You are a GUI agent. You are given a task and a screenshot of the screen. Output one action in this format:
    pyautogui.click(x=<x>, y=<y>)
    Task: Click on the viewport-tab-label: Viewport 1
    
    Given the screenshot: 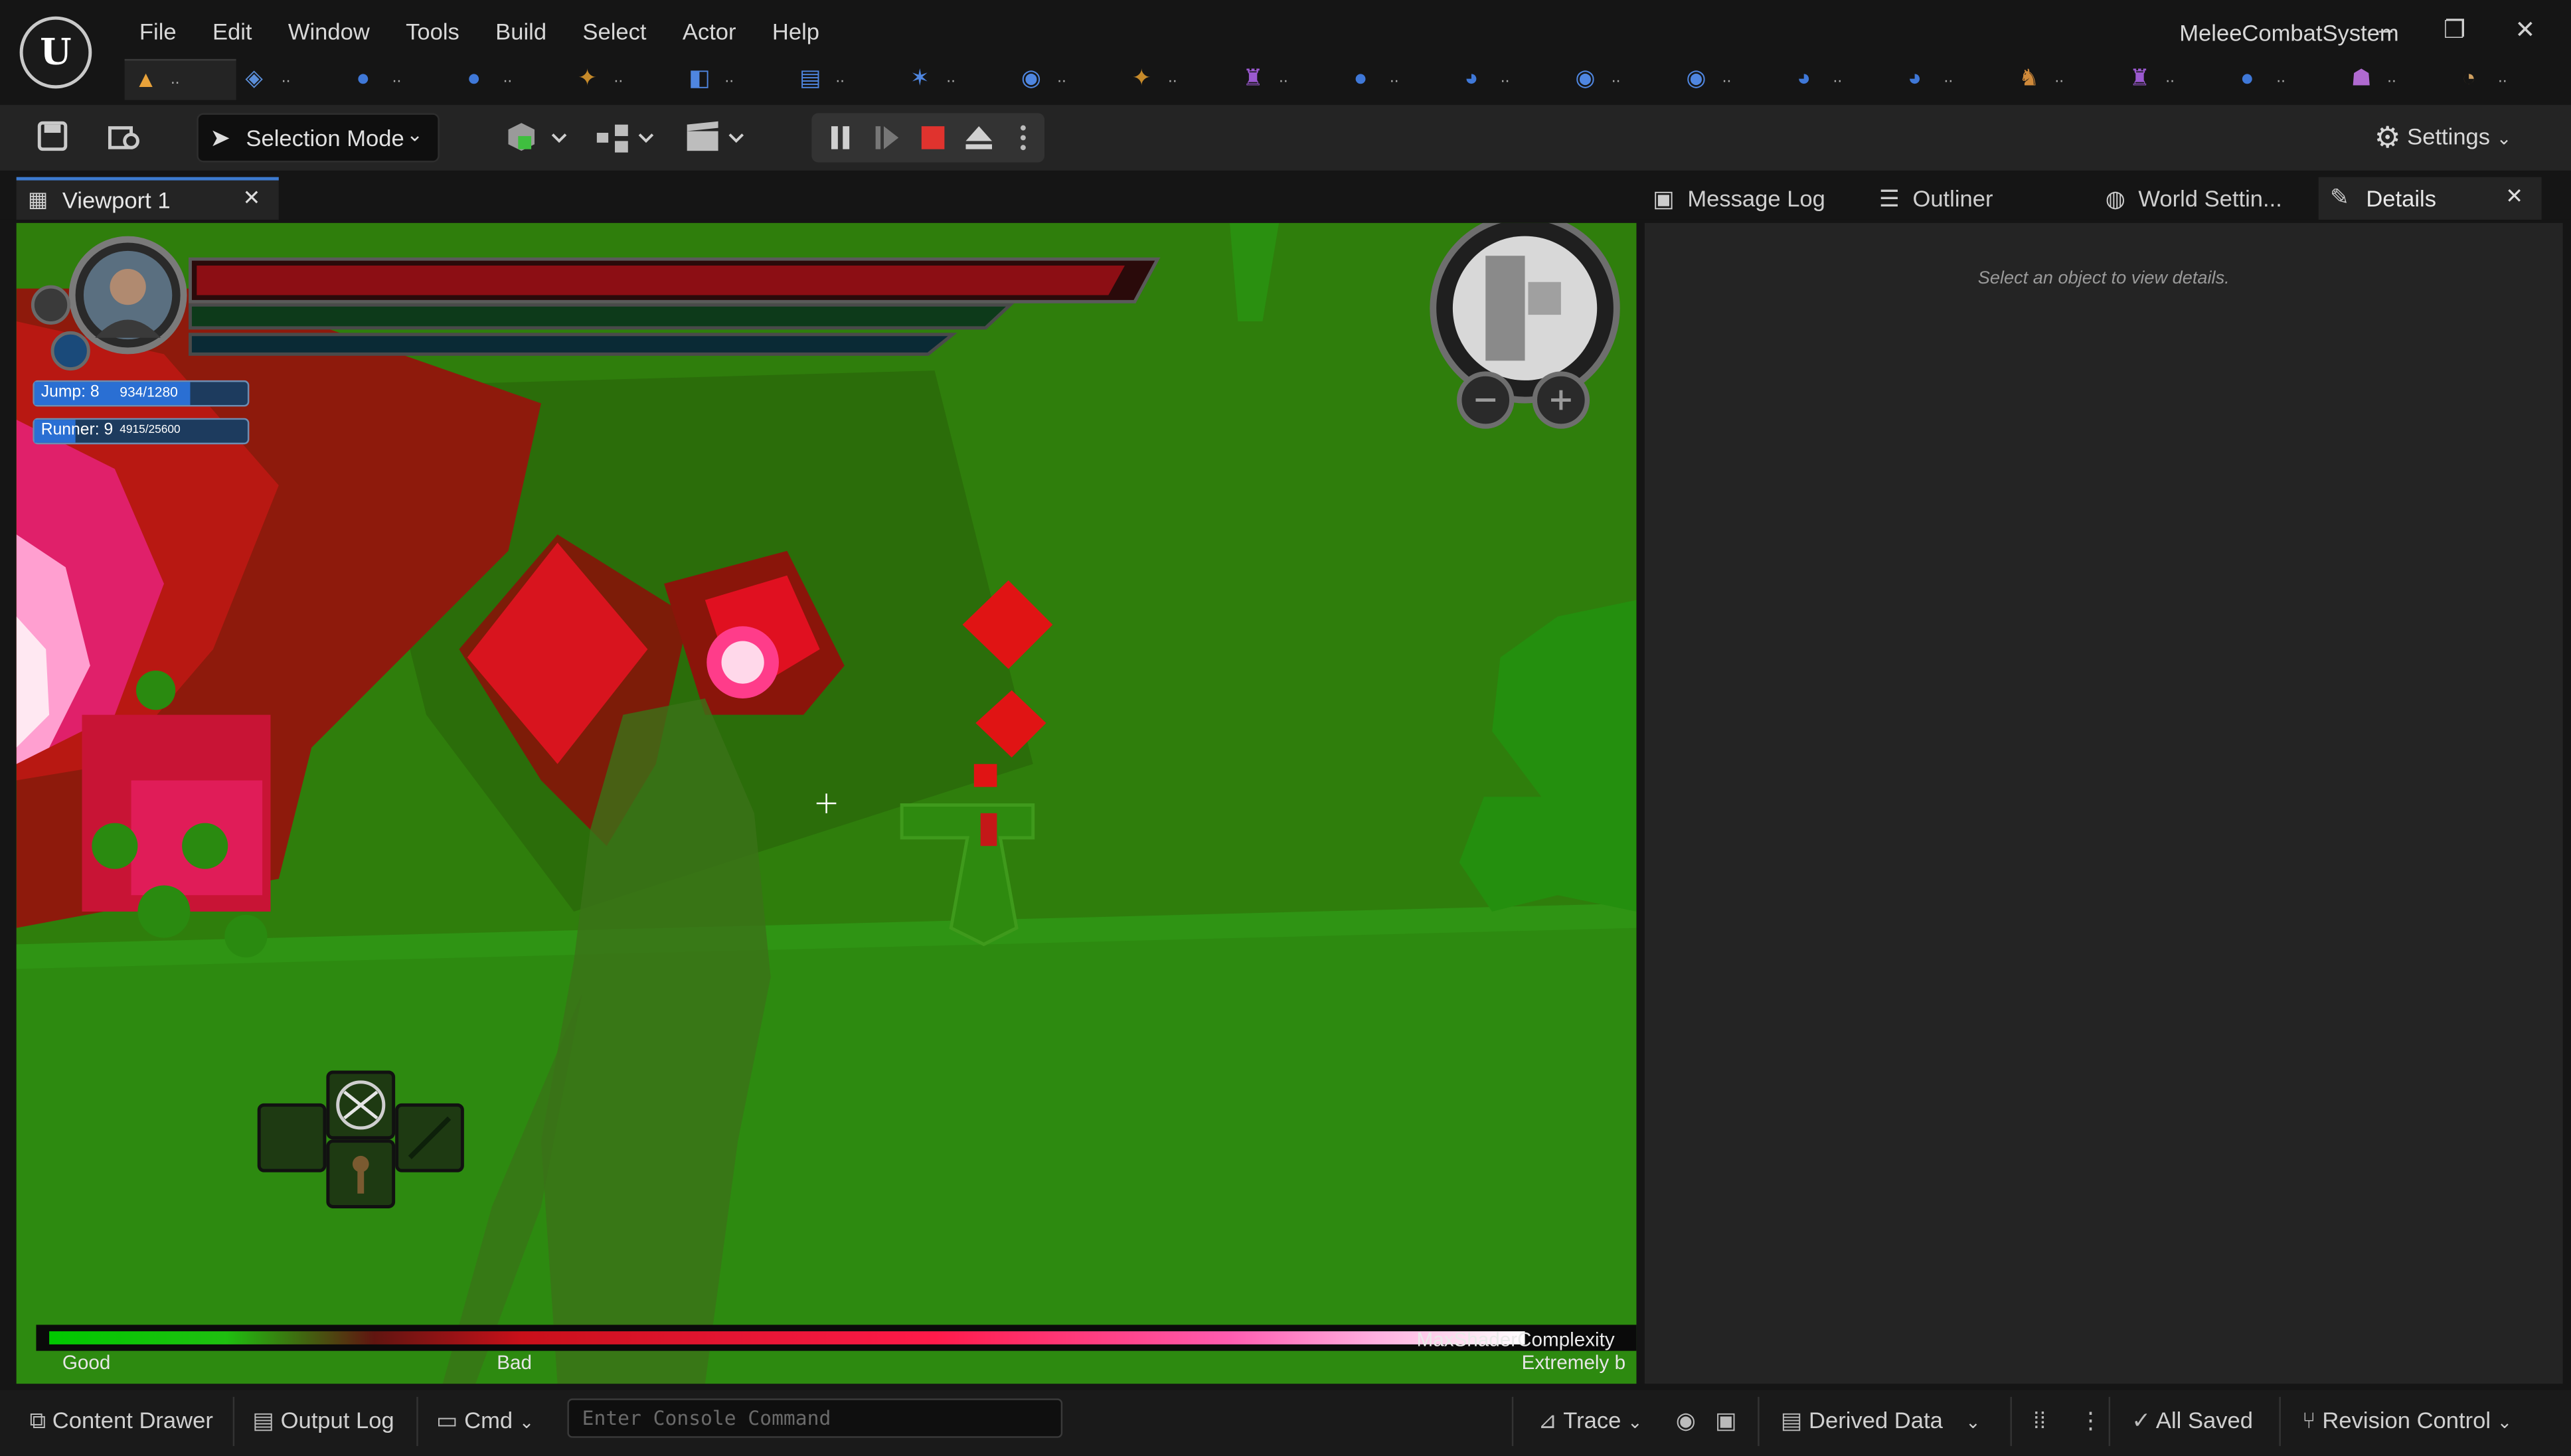 What is the action you would take?
    pyautogui.click(x=116, y=200)
    